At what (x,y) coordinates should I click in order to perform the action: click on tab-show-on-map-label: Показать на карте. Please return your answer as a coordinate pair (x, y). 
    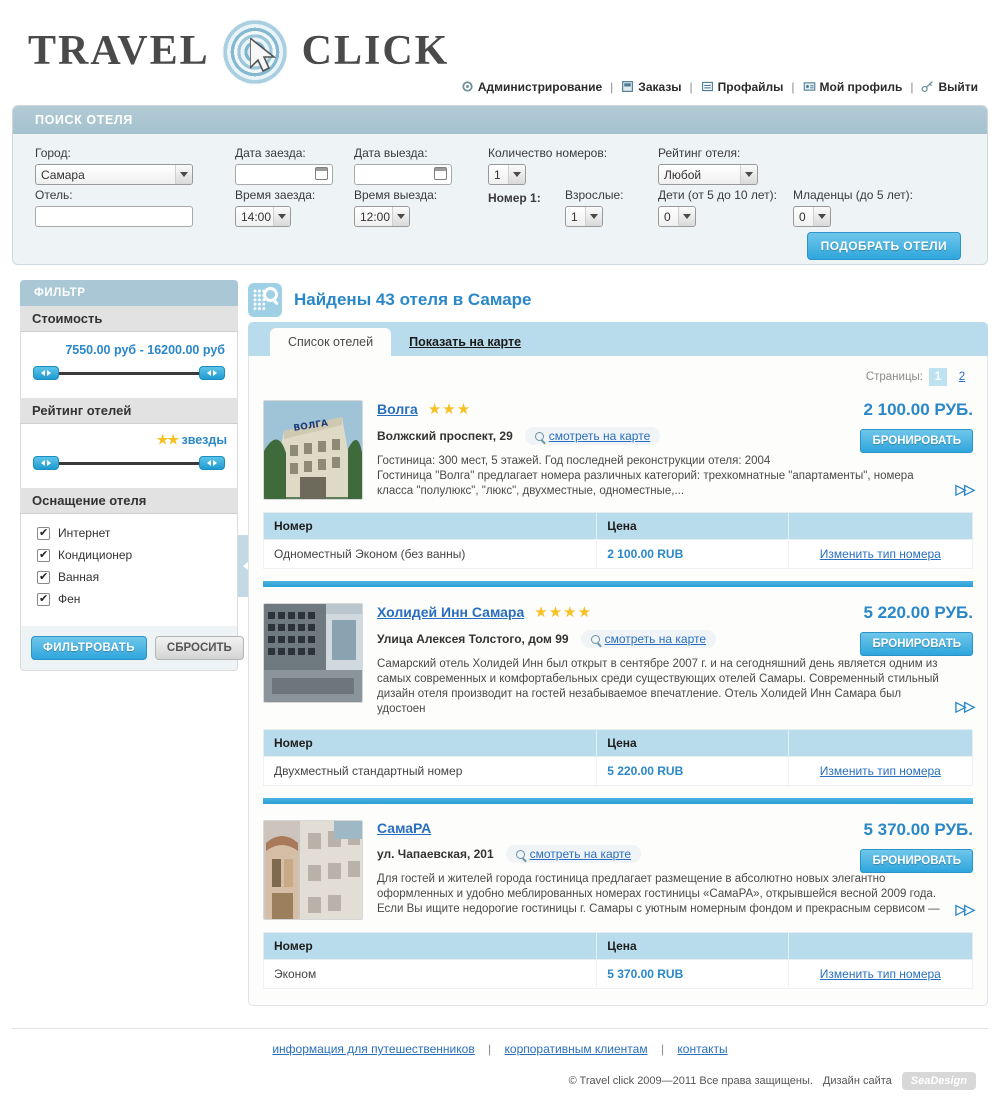
    Looking at the image, I should click on (465, 342).